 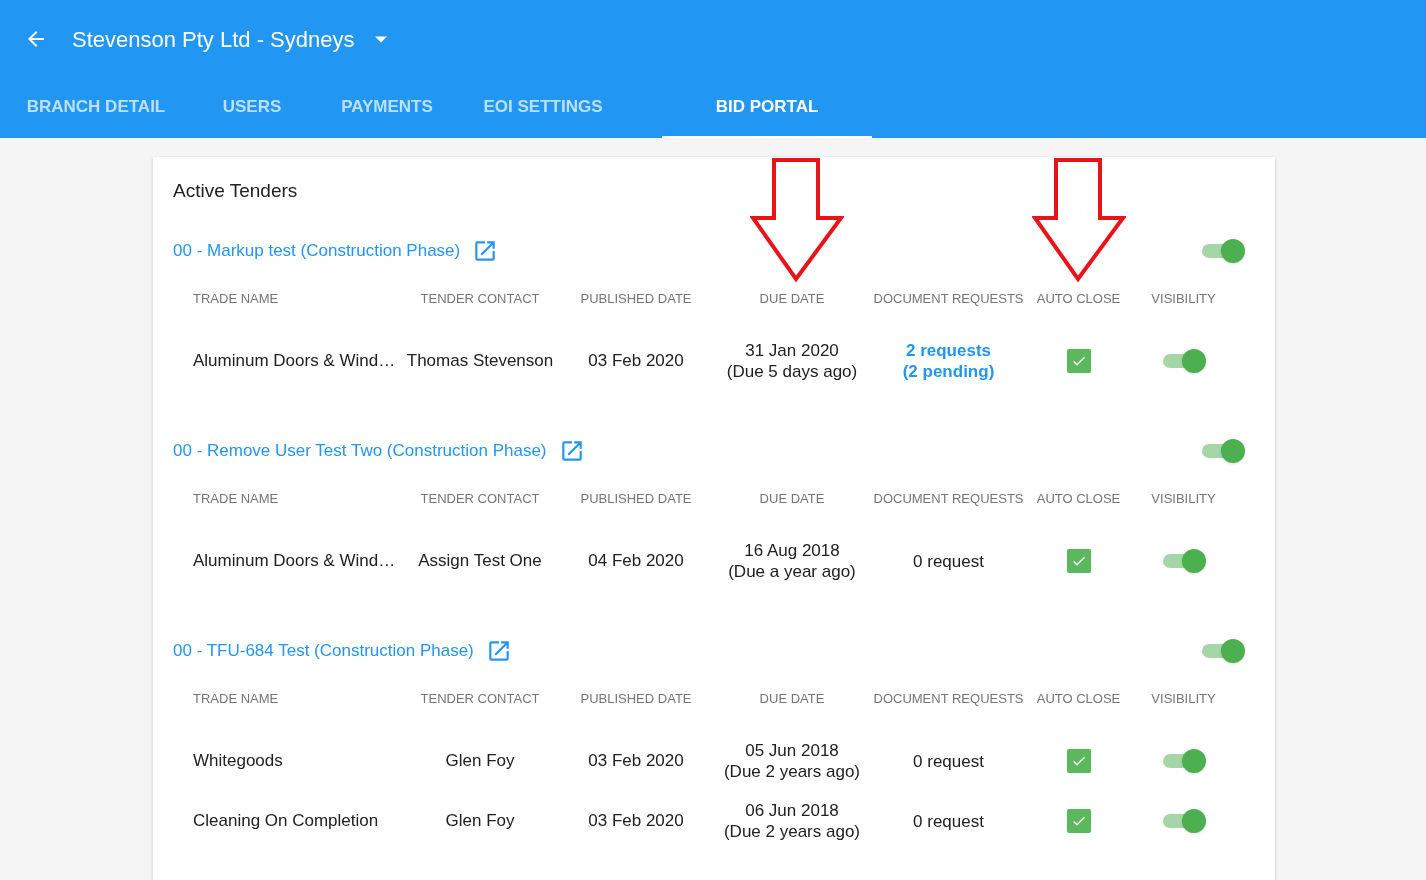 I want to click on branch-title: Stevenson Pty Ltd - Sydneys, so click(x=213, y=39).